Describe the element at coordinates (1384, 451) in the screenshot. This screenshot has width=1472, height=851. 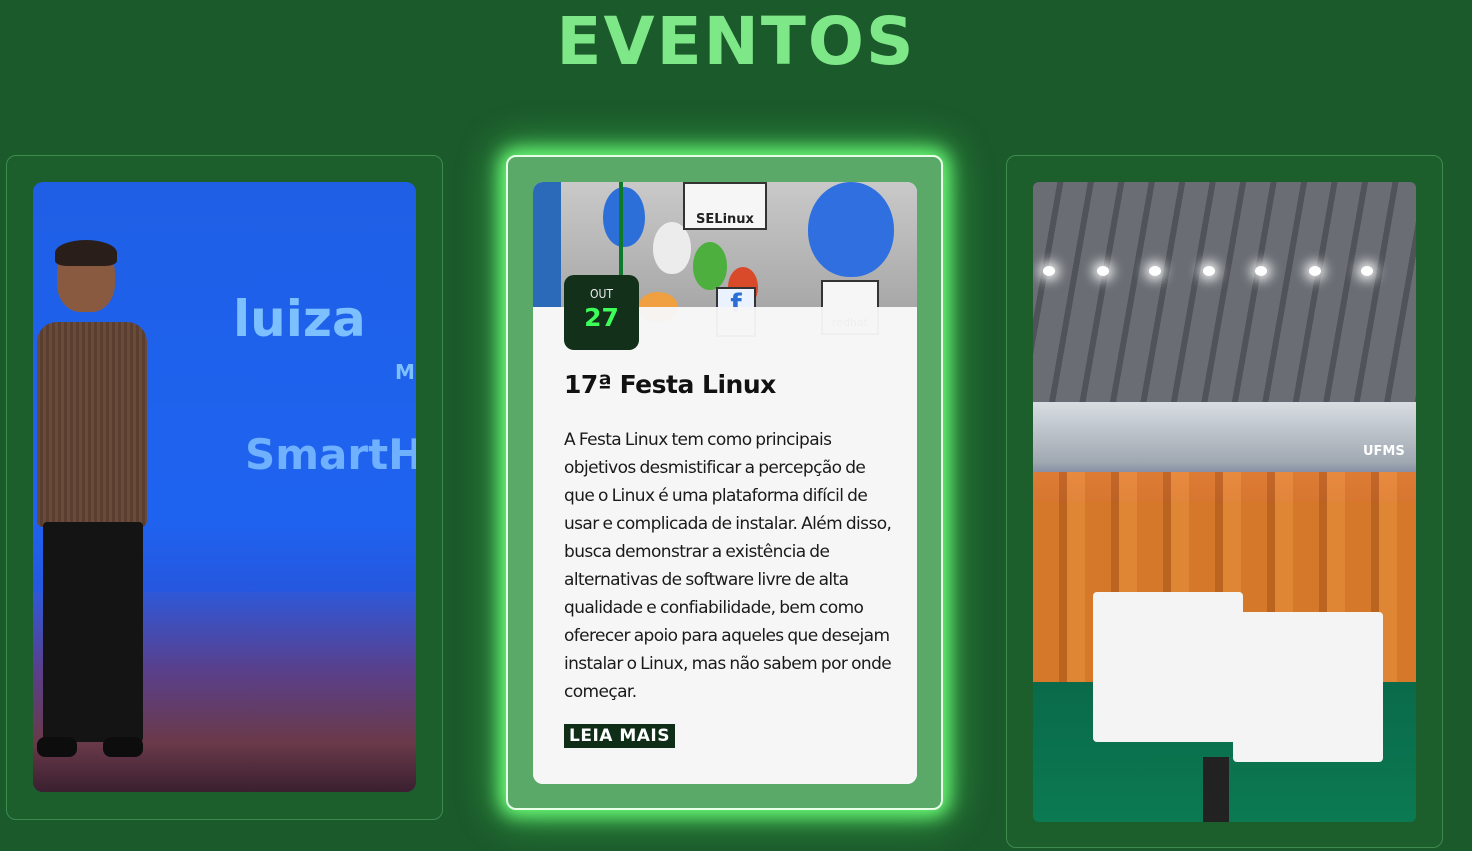
I see `gym-banner-text: UFMS` at that location.